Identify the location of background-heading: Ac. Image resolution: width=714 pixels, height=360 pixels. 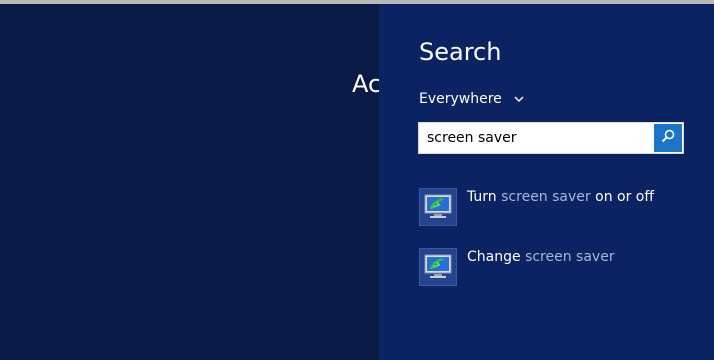
(367, 84).